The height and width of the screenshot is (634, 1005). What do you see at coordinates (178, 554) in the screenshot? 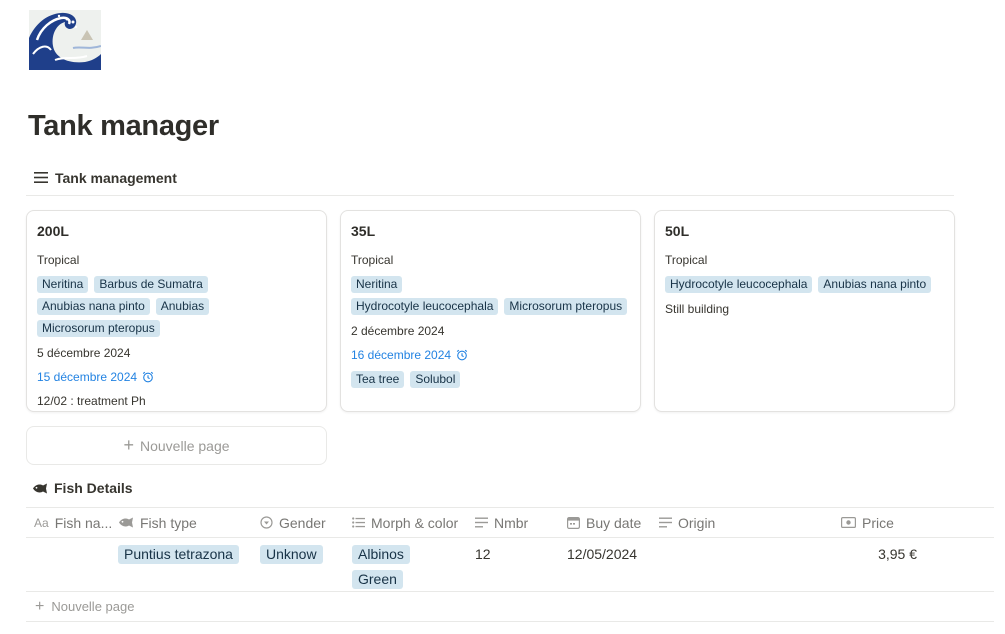
I see `tag: Puntius tetrazona` at bounding box center [178, 554].